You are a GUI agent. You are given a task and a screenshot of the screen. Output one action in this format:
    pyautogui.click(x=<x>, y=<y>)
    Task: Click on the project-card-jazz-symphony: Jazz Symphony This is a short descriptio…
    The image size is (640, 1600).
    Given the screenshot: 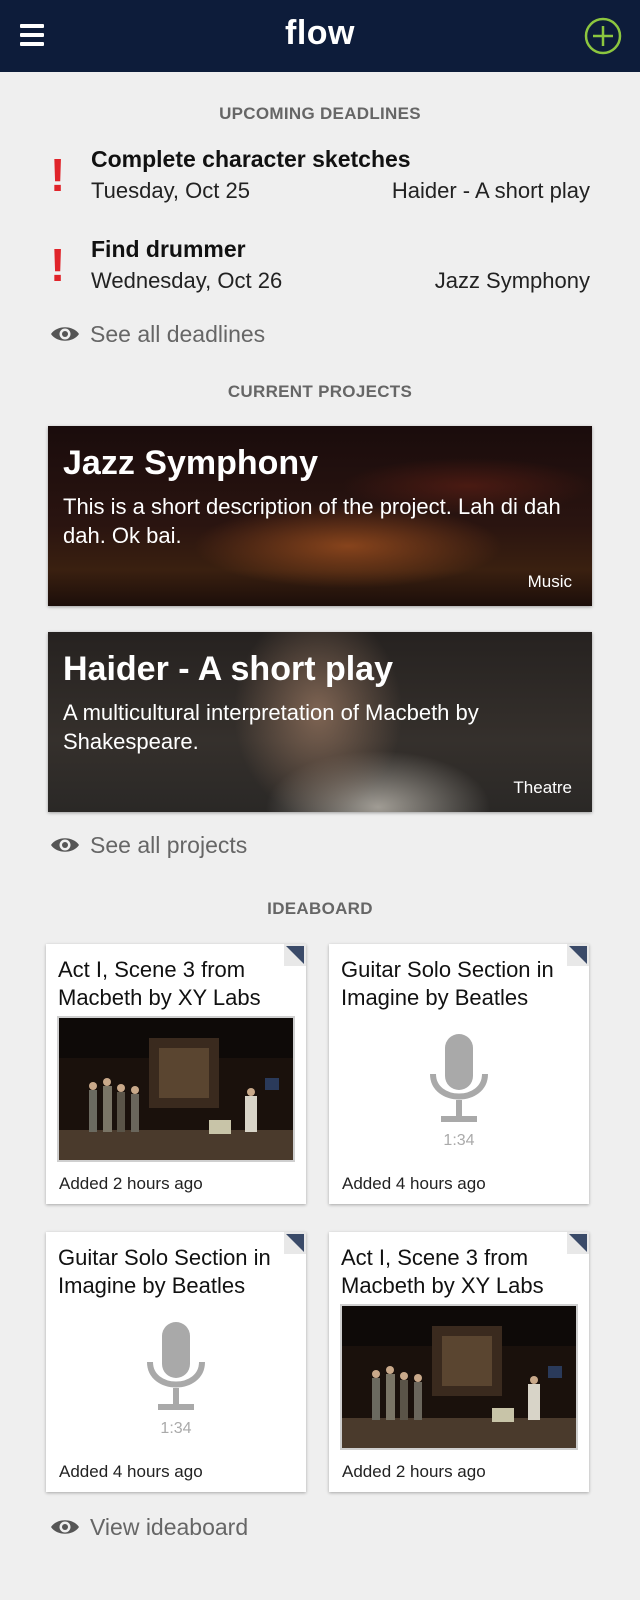 What is the action you would take?
    pyautogui.click(x=320, y=516)
    